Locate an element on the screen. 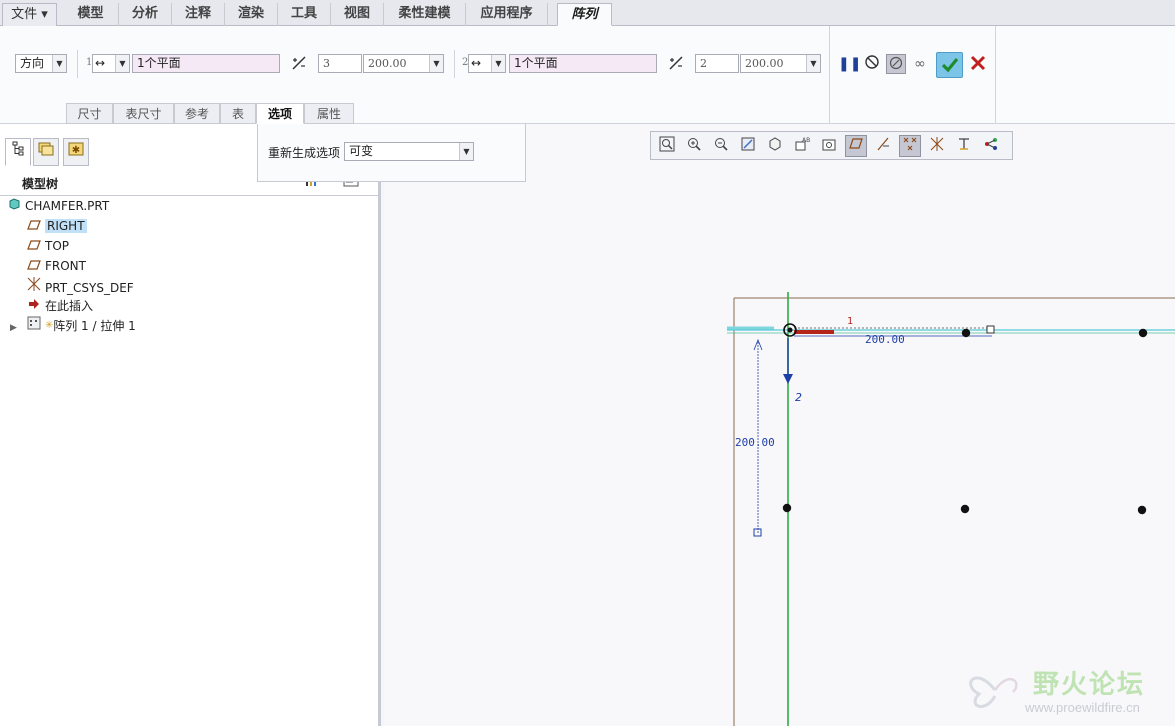 This screenshot has width=1175, height=726. tab-flexible-modeling: 柔性建模 is located at coordinates (425, 14).